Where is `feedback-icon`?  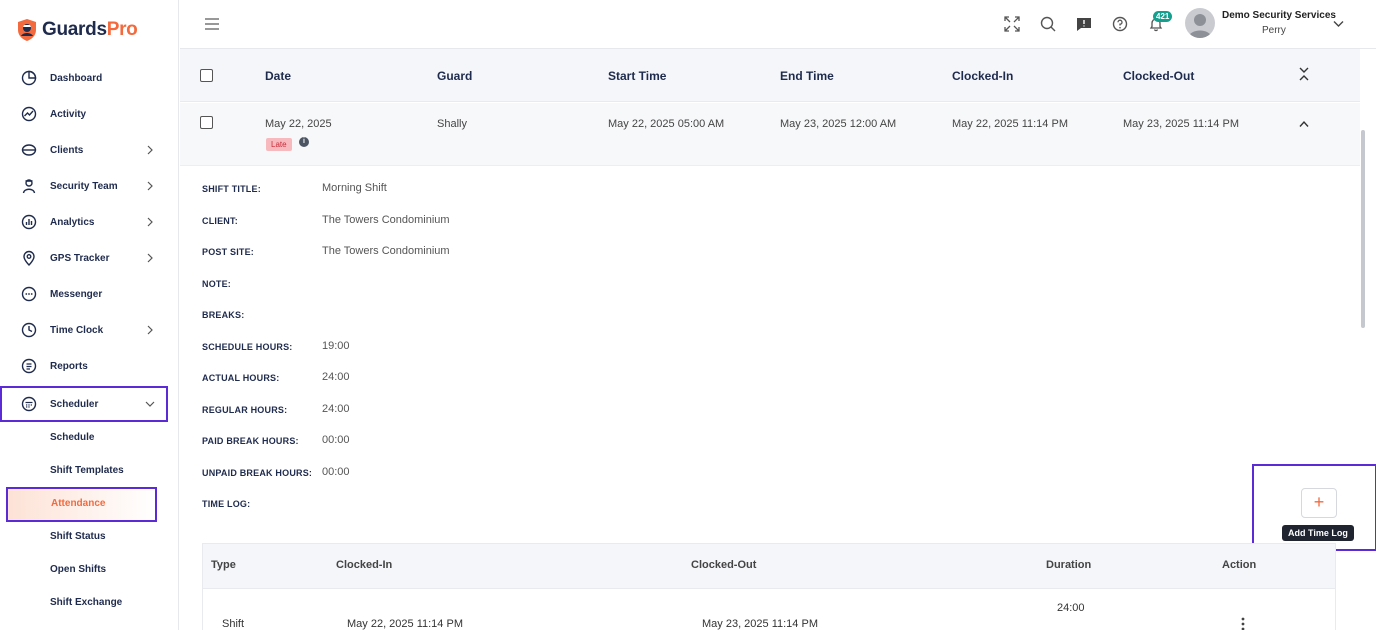 feedback-icon is located at coordinates (1084, 24).